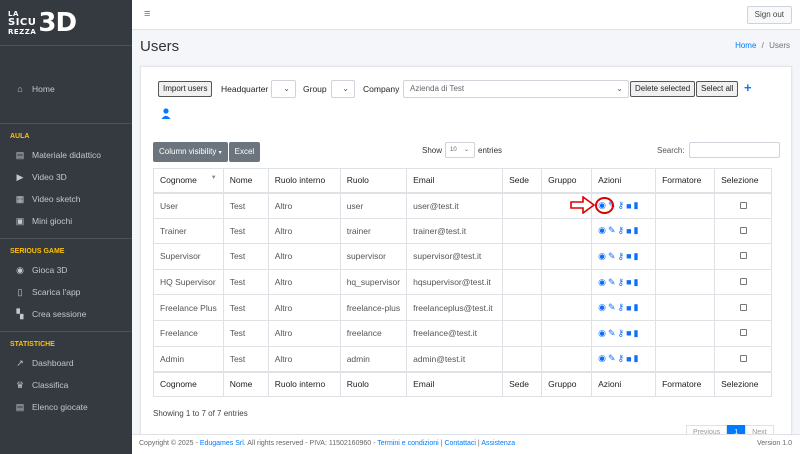 This screenshot has width=800, height=454. I want to click on table-cell: Freelance Plus, so click(188, 307).